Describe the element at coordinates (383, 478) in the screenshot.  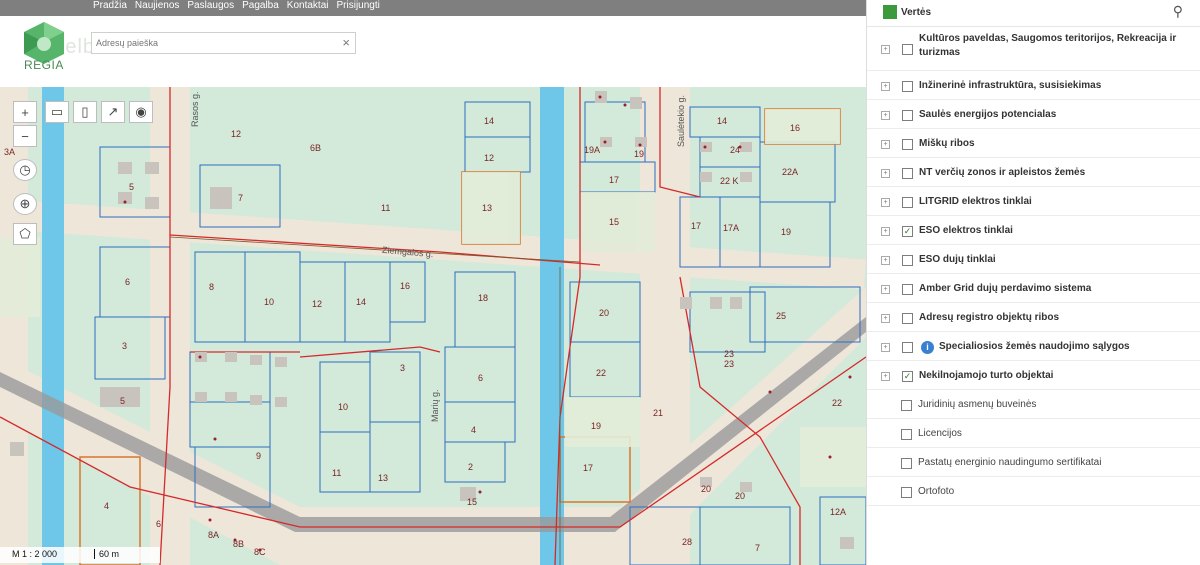
I see `parcel-label: 13` at that location.